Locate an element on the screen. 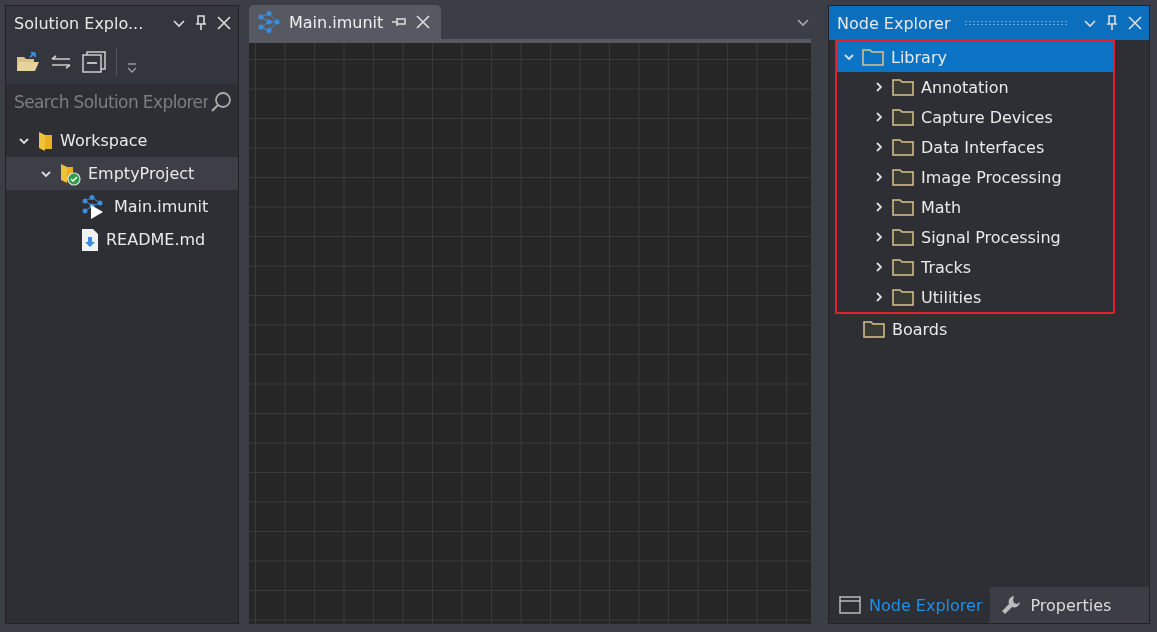  window-icon is located at coordinates (850, 605).